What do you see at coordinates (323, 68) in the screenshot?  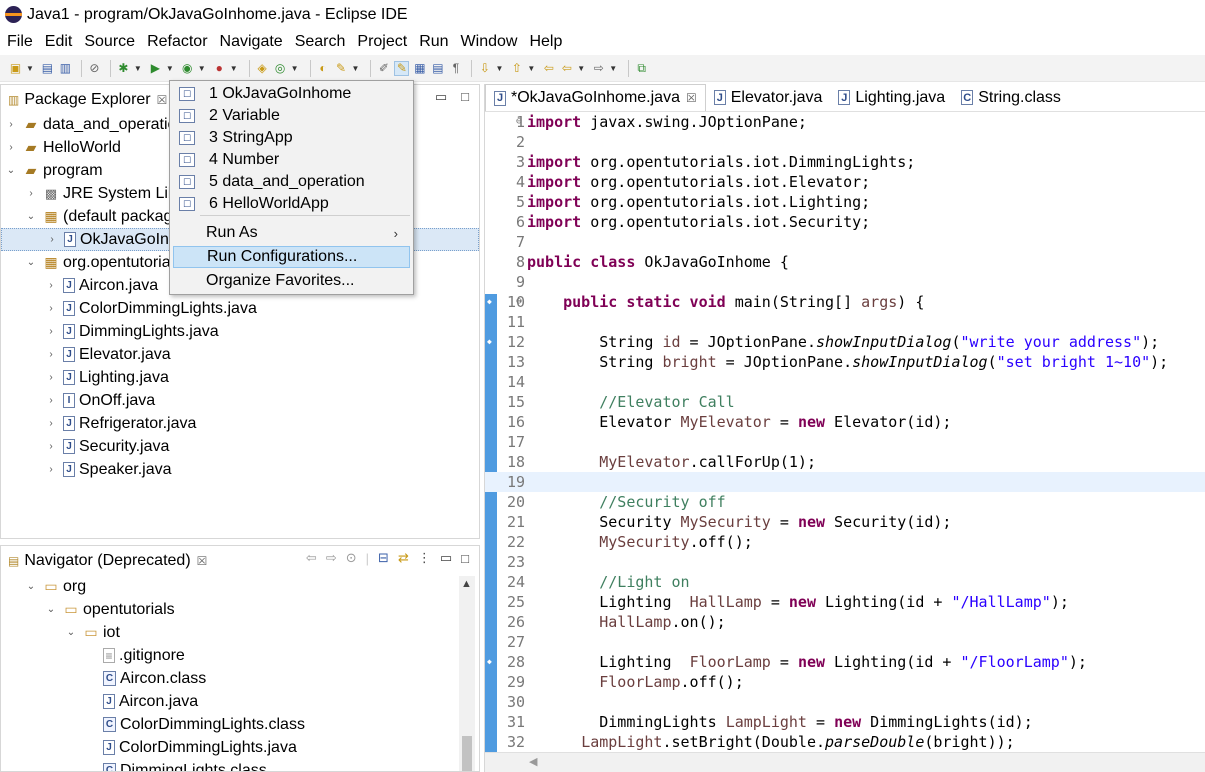 I see `open-type-icon: ◐` at bounding box center [323, 68].